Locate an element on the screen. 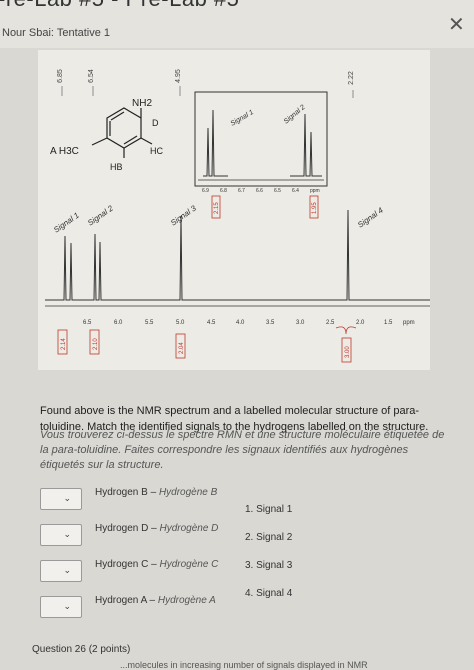 This screenshot has width=474, height=670. top-label-2: 6.54 is located at coordinates (91, 76).